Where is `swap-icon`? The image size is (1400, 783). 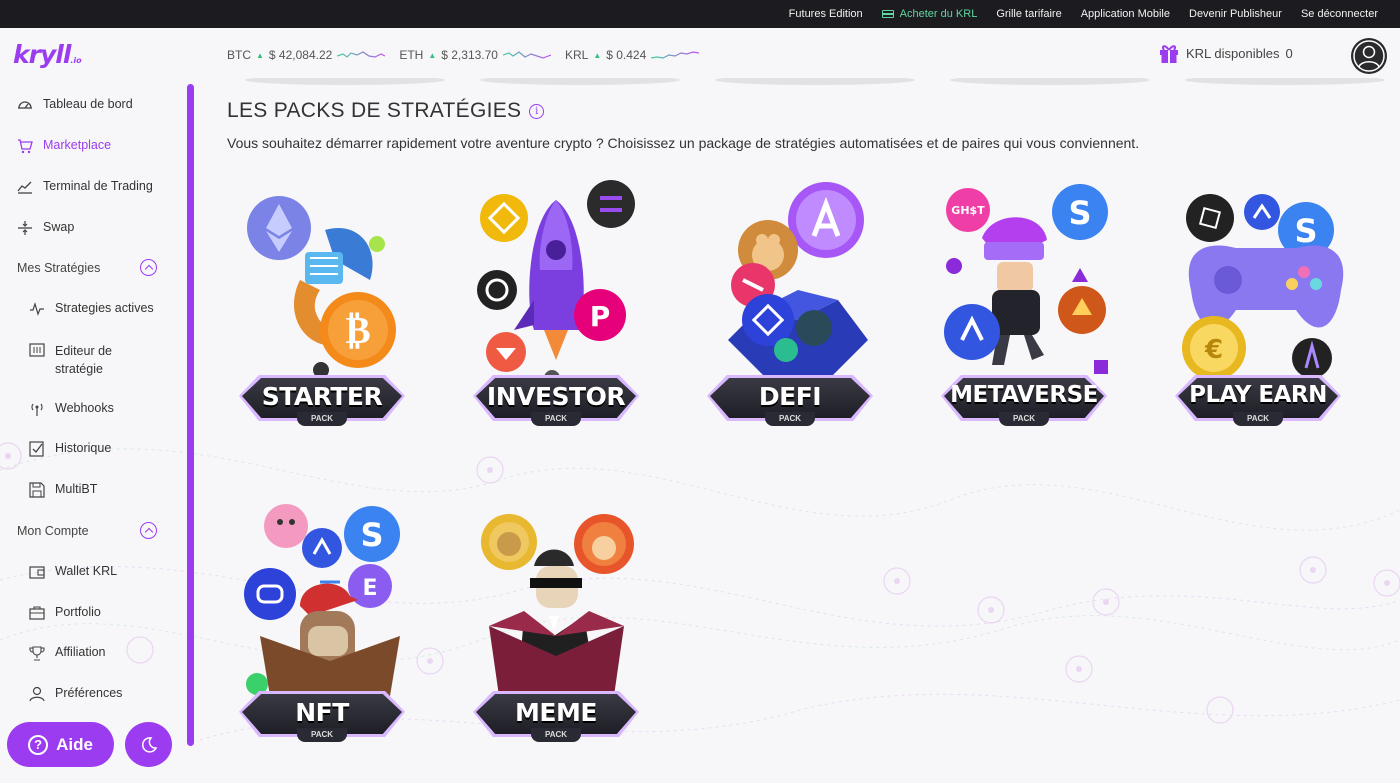 swap-icon is located at coordinates (25, 228).